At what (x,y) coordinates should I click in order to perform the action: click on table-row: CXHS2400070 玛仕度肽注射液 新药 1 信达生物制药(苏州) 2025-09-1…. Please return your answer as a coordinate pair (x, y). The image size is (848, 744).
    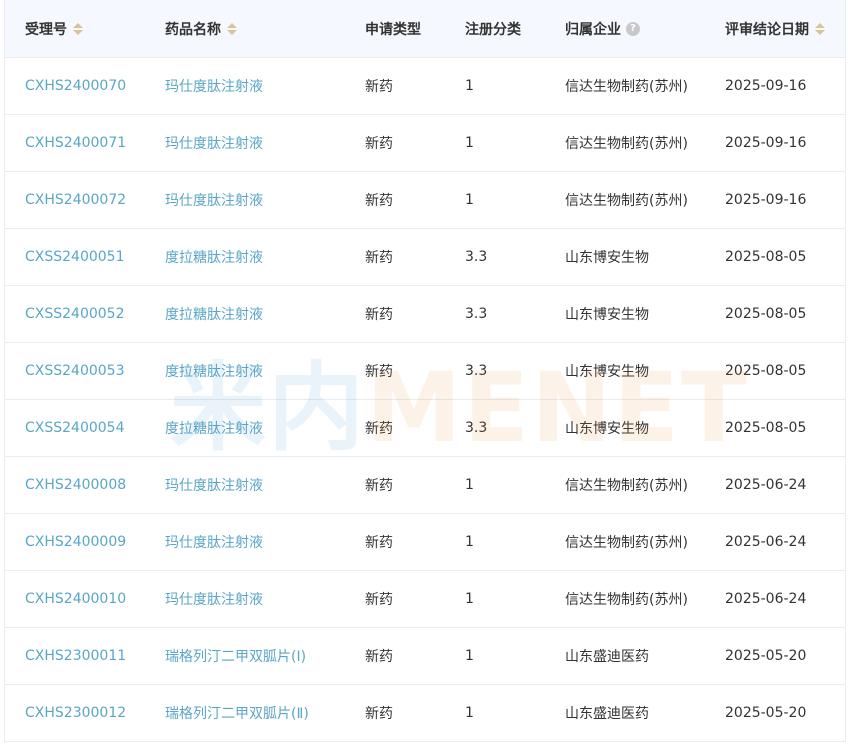
    Looking at the image, I should click on (425, 86).